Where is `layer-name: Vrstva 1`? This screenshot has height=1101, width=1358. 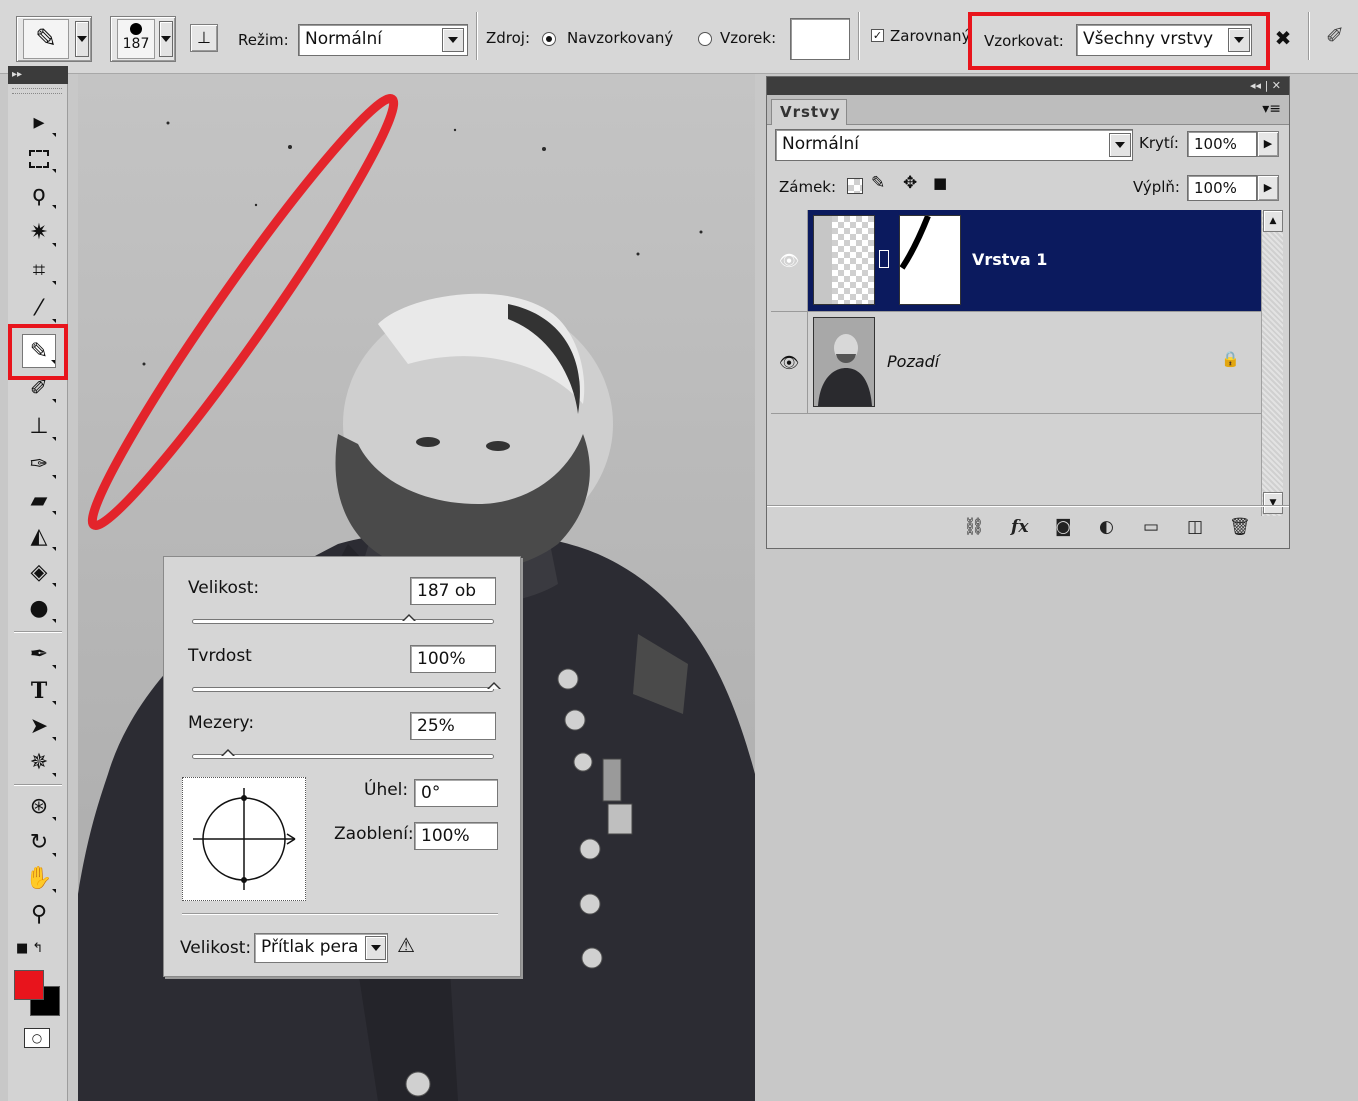 layer-name: Vrstva 1 is located at coordinates (1010, 259).